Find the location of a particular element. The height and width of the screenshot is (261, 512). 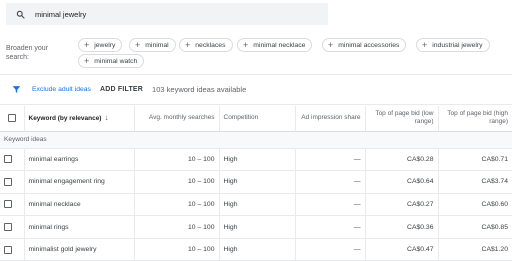

header-ad-impression-share: Ad impression share is located at coordinates (330, 119).